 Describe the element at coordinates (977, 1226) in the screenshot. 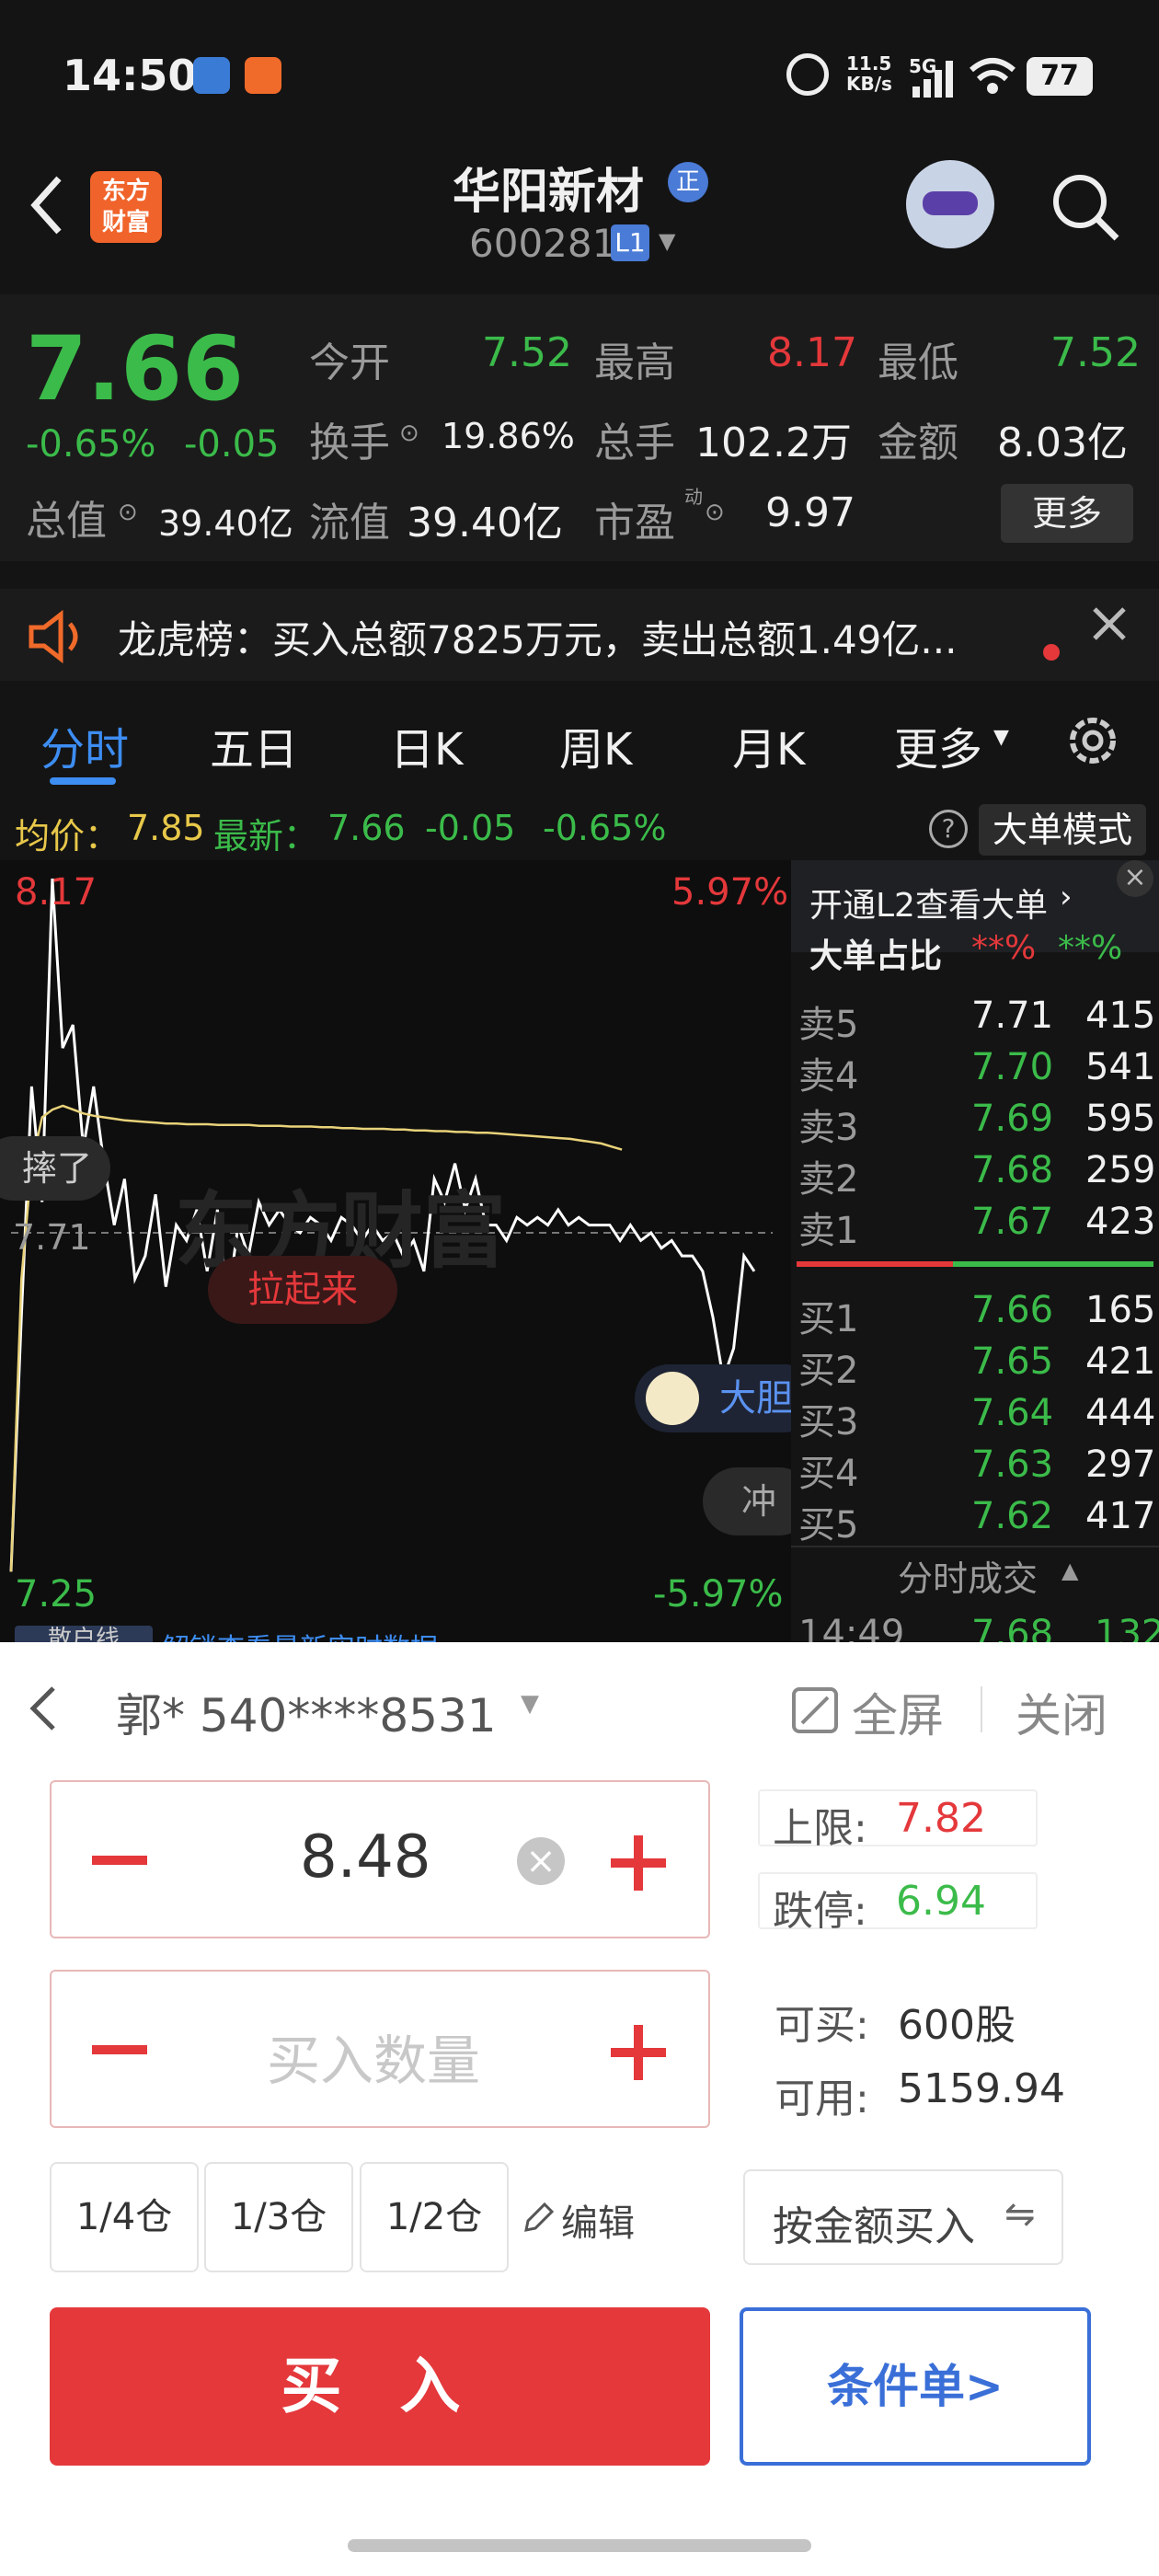

I see `ask-row: 卖1 7.67 423` at that location.